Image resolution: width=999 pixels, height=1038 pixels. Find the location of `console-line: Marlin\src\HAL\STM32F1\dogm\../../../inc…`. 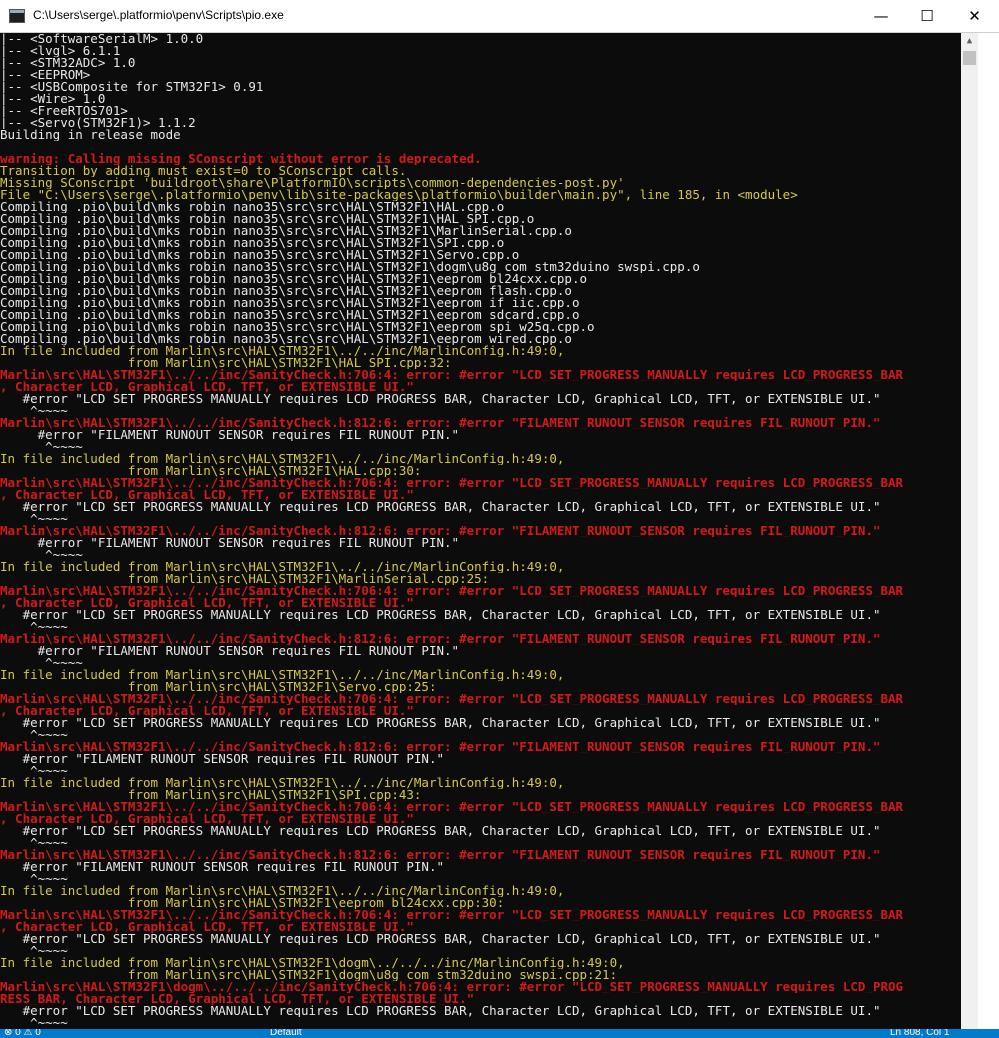

console-line: Marlin\src\HAL\STM32F1\dogm\../../../inc… is located at coordinates (452, 987).